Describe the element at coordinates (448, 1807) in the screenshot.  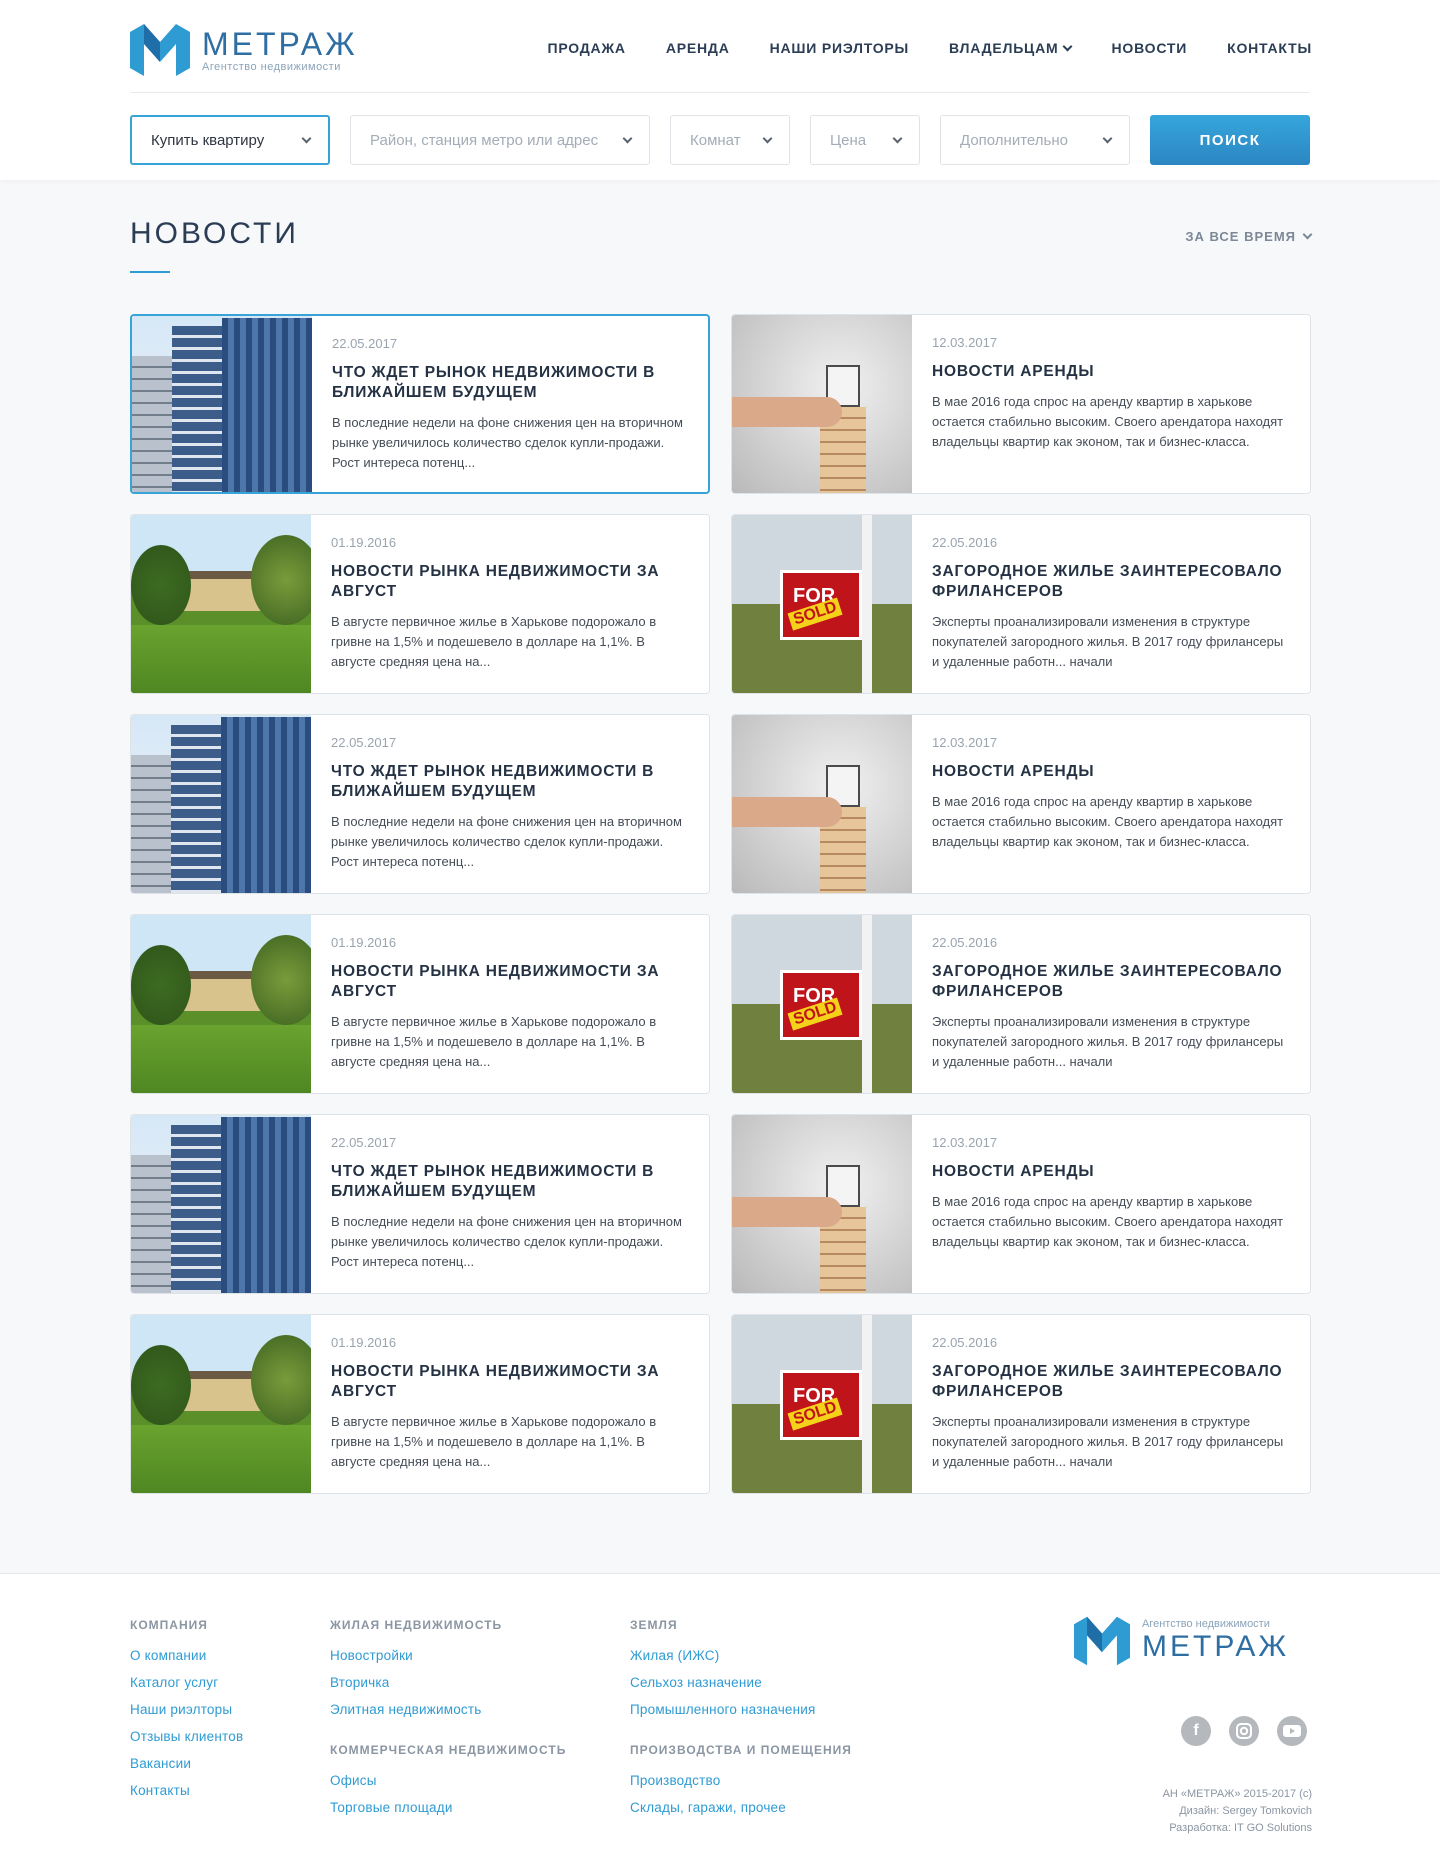
I see `footer-link: Торговые площади` at that location.